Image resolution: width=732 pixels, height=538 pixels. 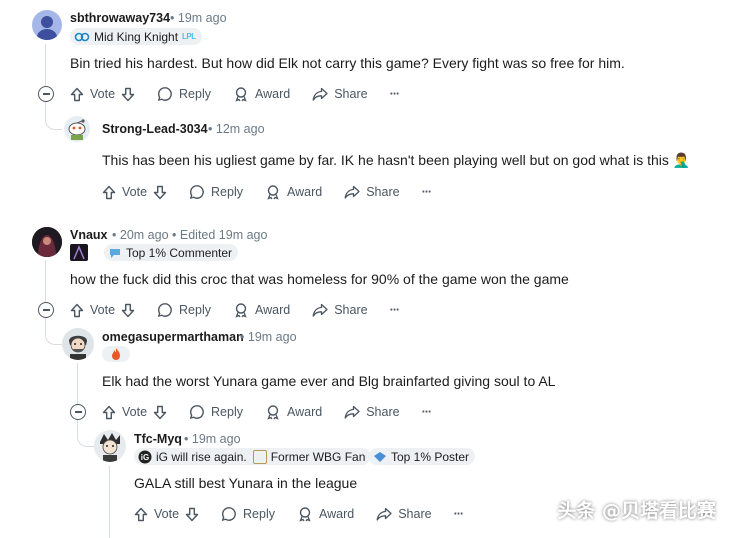 I want to click on flair-text: Top 1% Commenter, so click(x=179, y=252).